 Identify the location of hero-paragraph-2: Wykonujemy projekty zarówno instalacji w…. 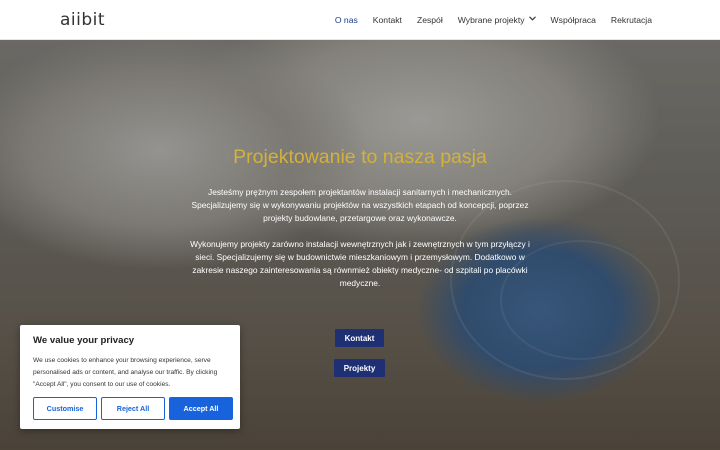
(360, 263).